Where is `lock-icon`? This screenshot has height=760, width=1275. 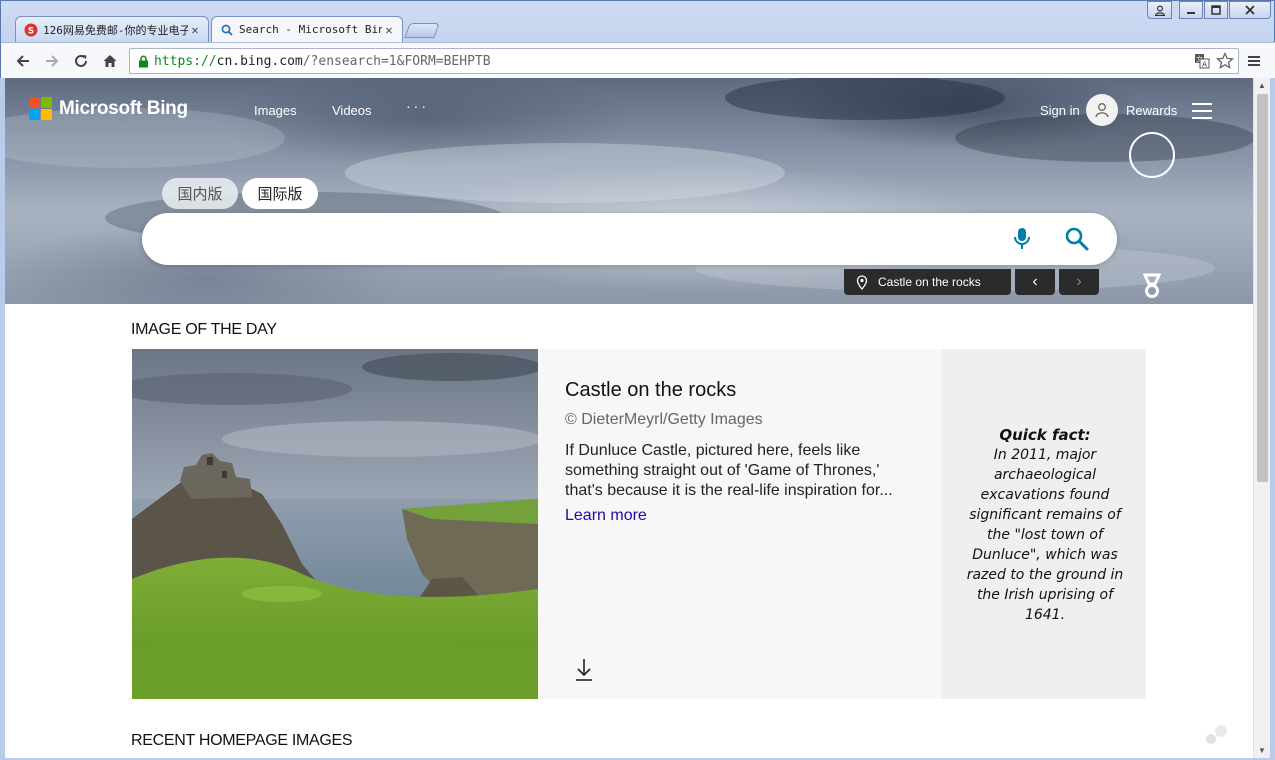 lock-icon is located at coordinates (143, 61).